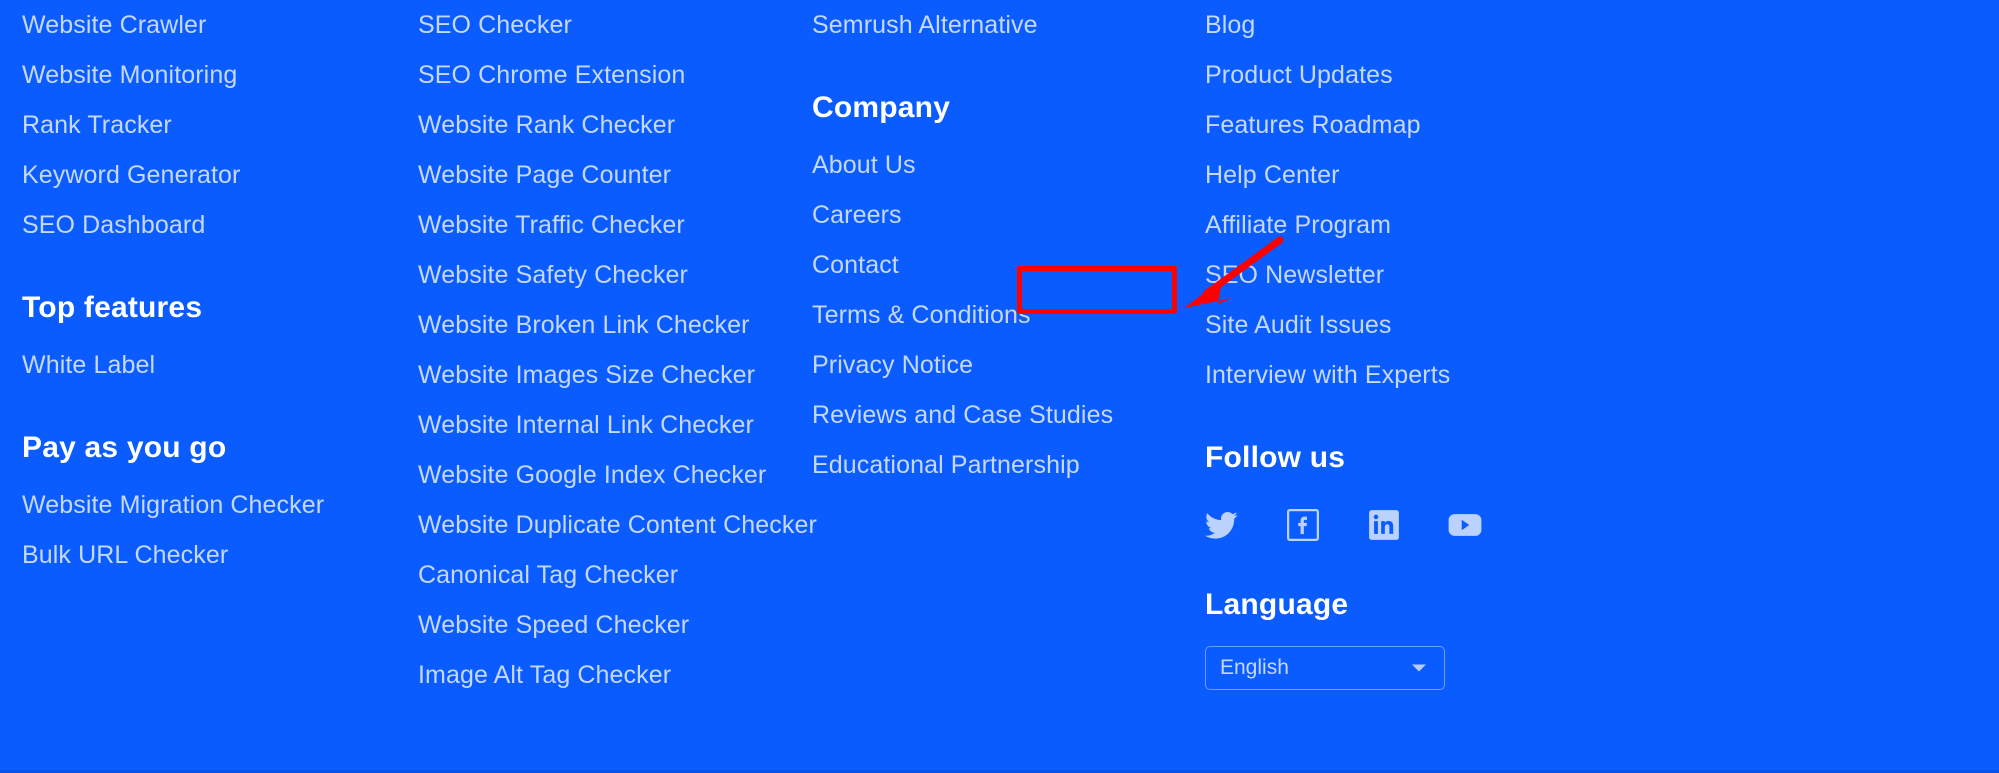  Describe the element at coordinates (1222, 525) in the screenshot. I see `twitter-icon` at that location.